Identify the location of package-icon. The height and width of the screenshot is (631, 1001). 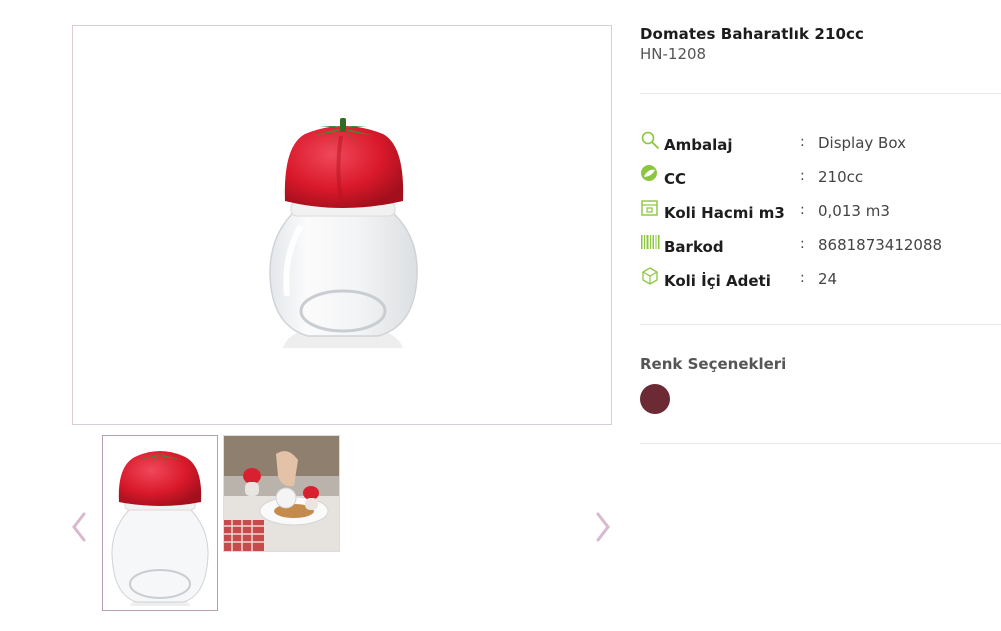
(650, 276).